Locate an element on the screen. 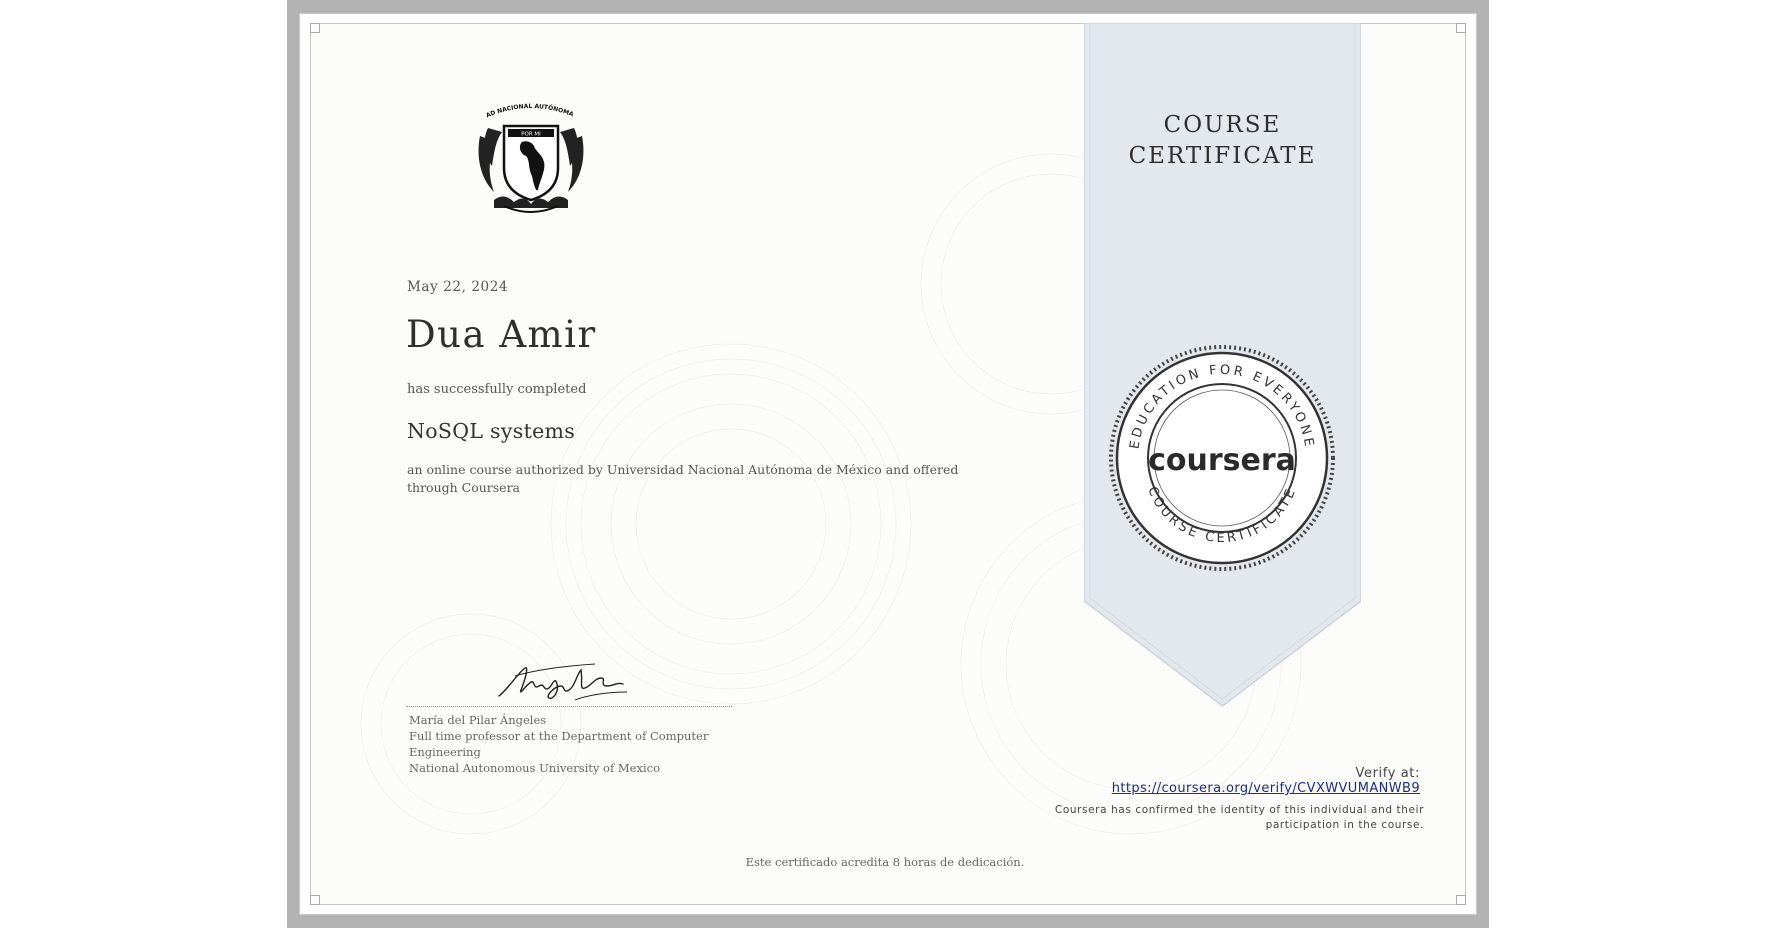 This screenshot has width=1772, height=928. svg-text: POR MI is located at coordinates (531, 135).